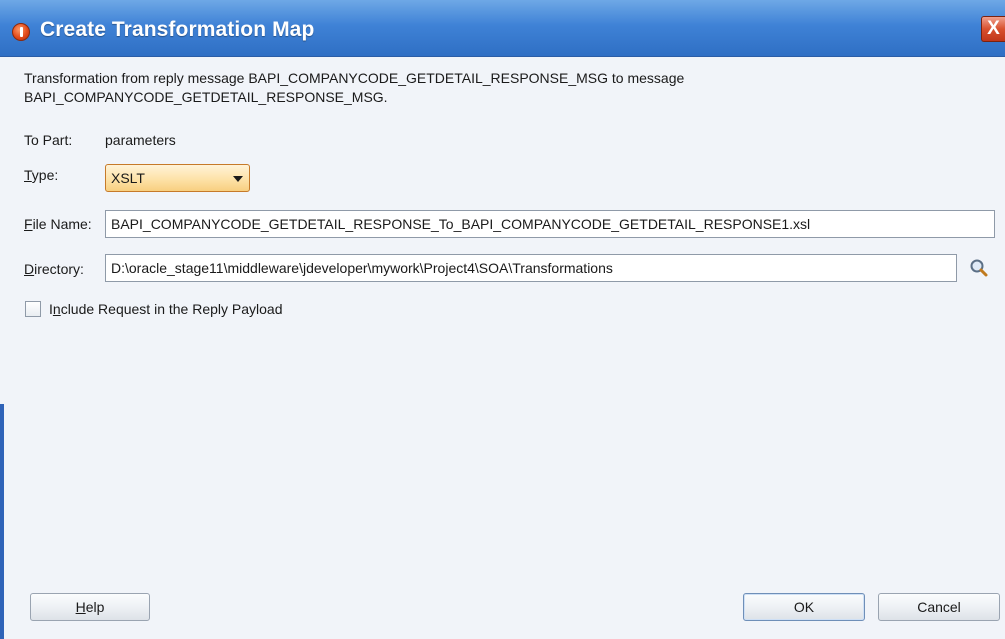 This screenshot has height=639, width=1005. I want to click on directory-label-mnemonic: D, so click(29, 269).